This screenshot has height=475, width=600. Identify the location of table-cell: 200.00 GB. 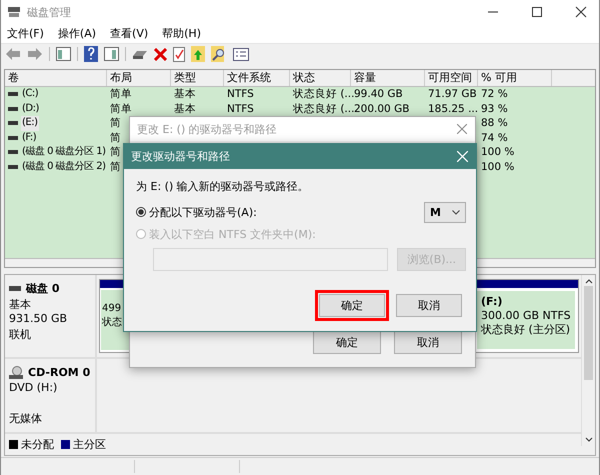
(382, 108).